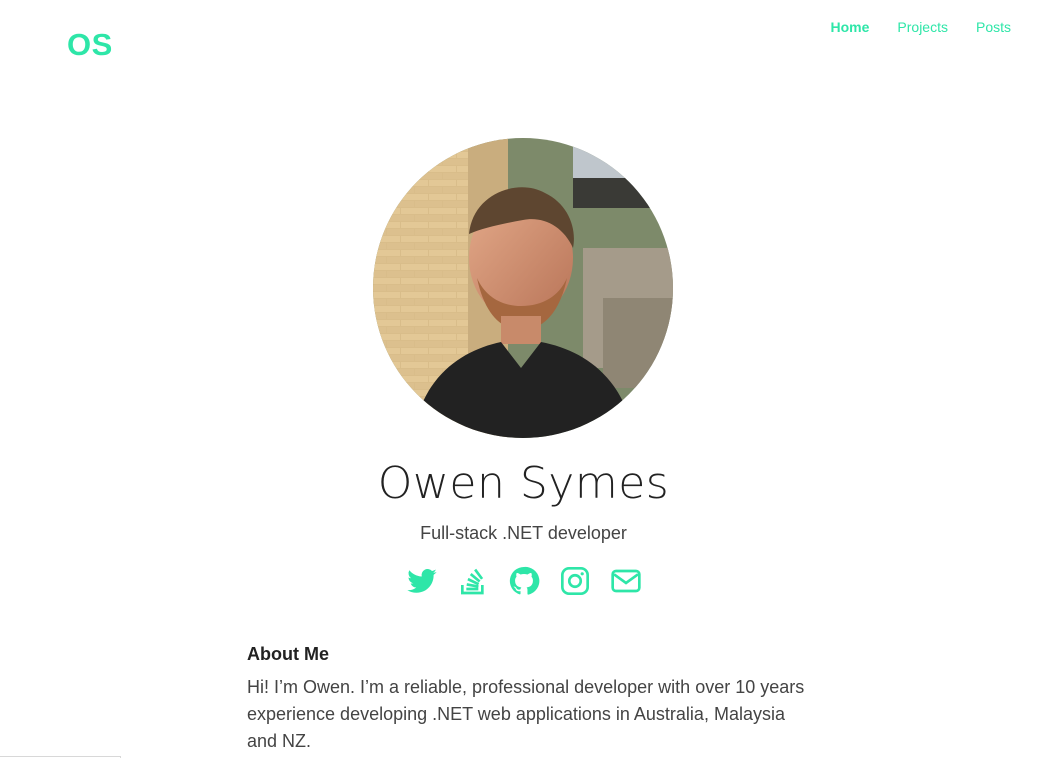 The width and height of the screenshot is (1047, 758). I want to click on profile-tagline: Full-stack .NET developer, so click(523, 533).